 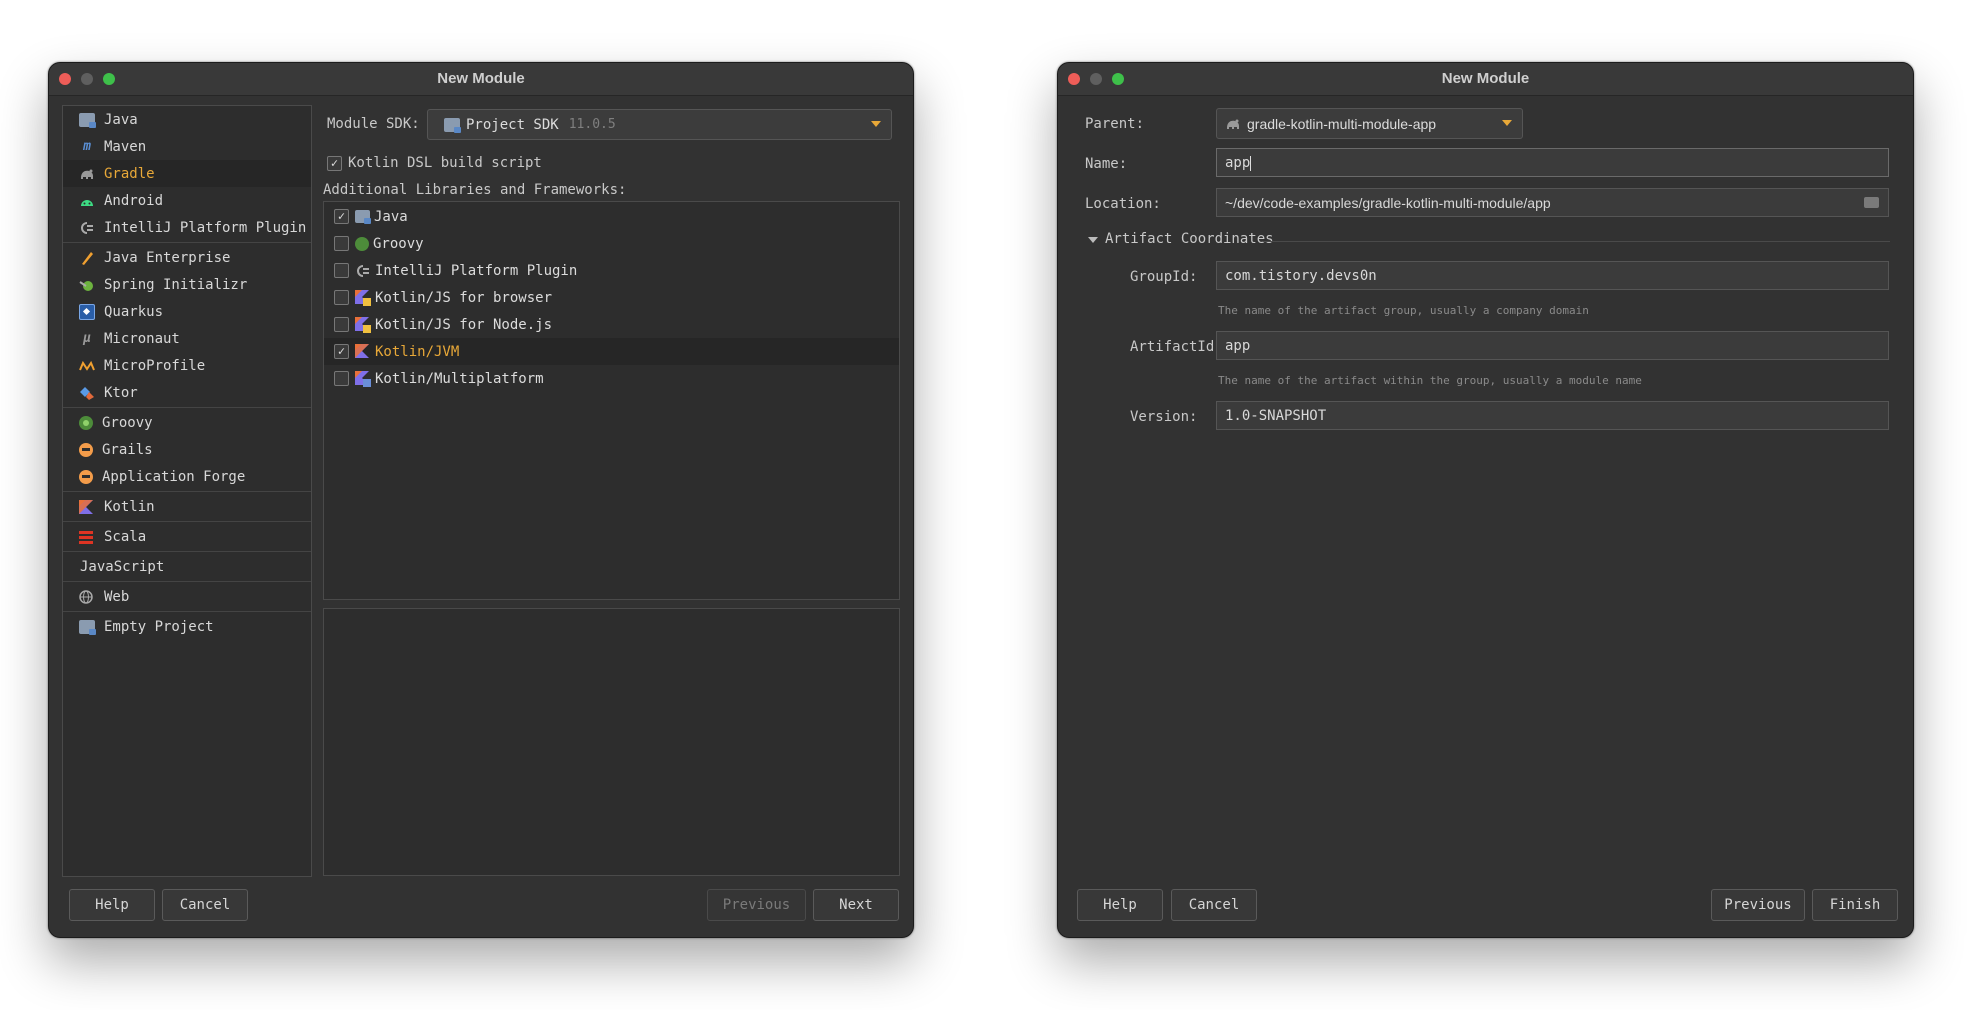 What do you see at coordinates (1123, 204) in the screenshot?
I see `location-label: Location:` at bounding box center [1123, 204].